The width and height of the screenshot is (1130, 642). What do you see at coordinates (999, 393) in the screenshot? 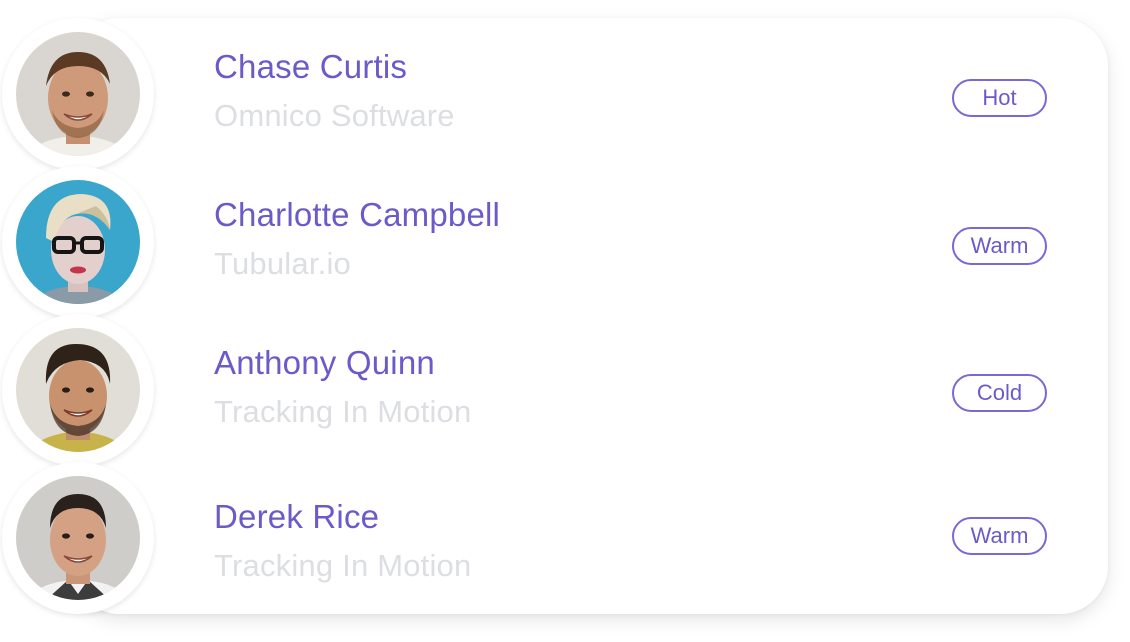
I see `status-badge: Cold` at bounding box center [999, 393].